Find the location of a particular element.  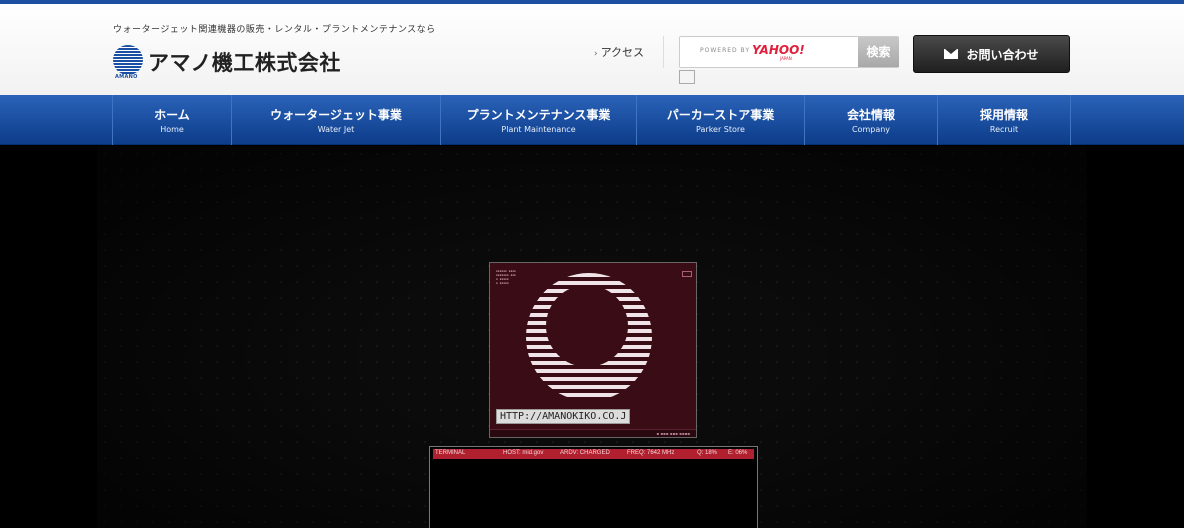

site-search: POWERED BY YAHOO! JAPAN 検索 is located at coordinates (789, 52).